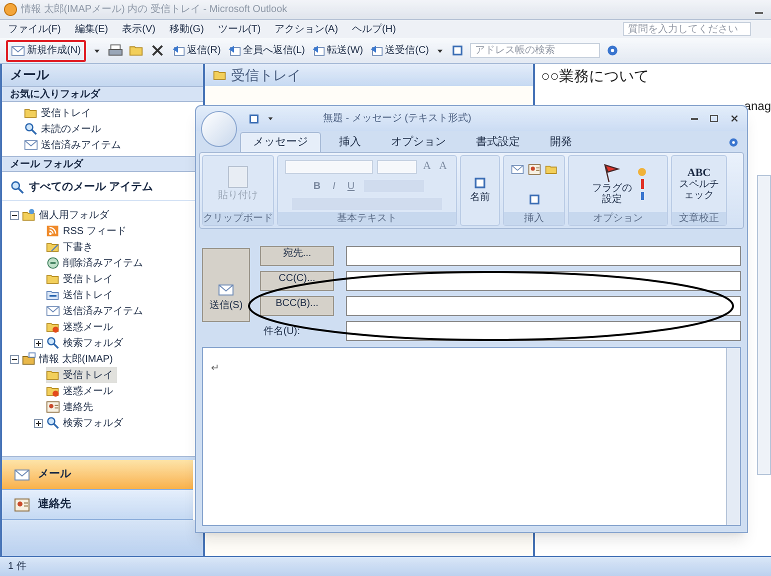 Image resolution: width=771 pixels, height=576 pixels. I want to click on maximize-icon, so click(714, 118).